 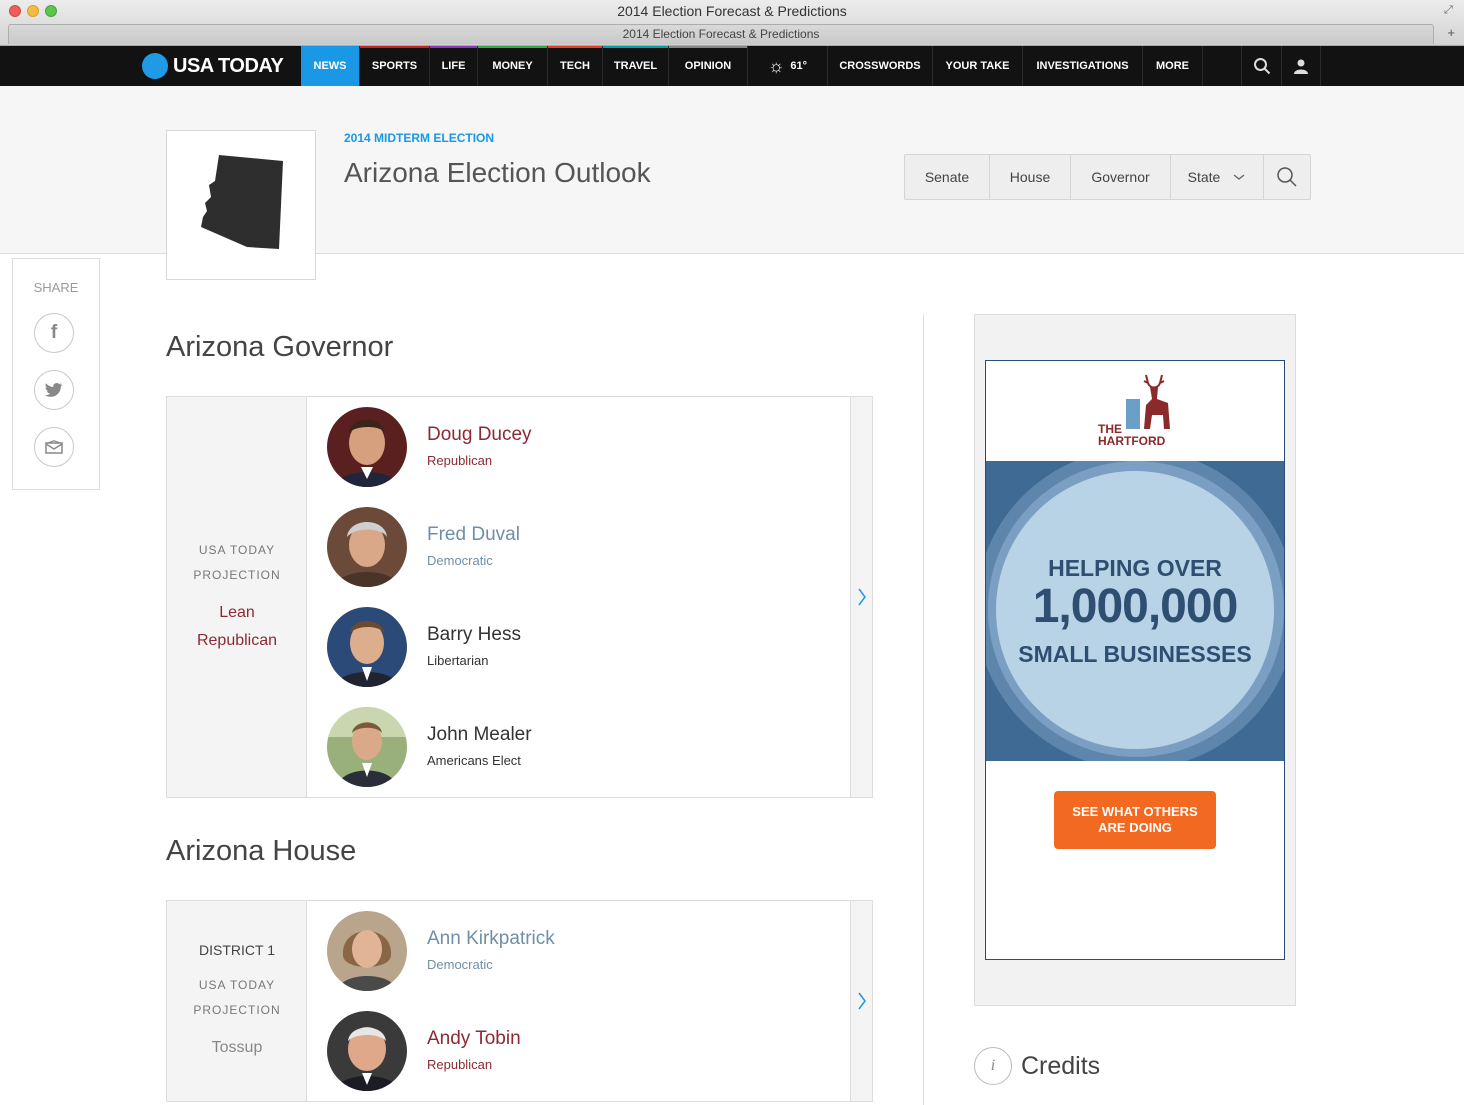 I want to click on twitter-icon, so click(x=54, y=389).